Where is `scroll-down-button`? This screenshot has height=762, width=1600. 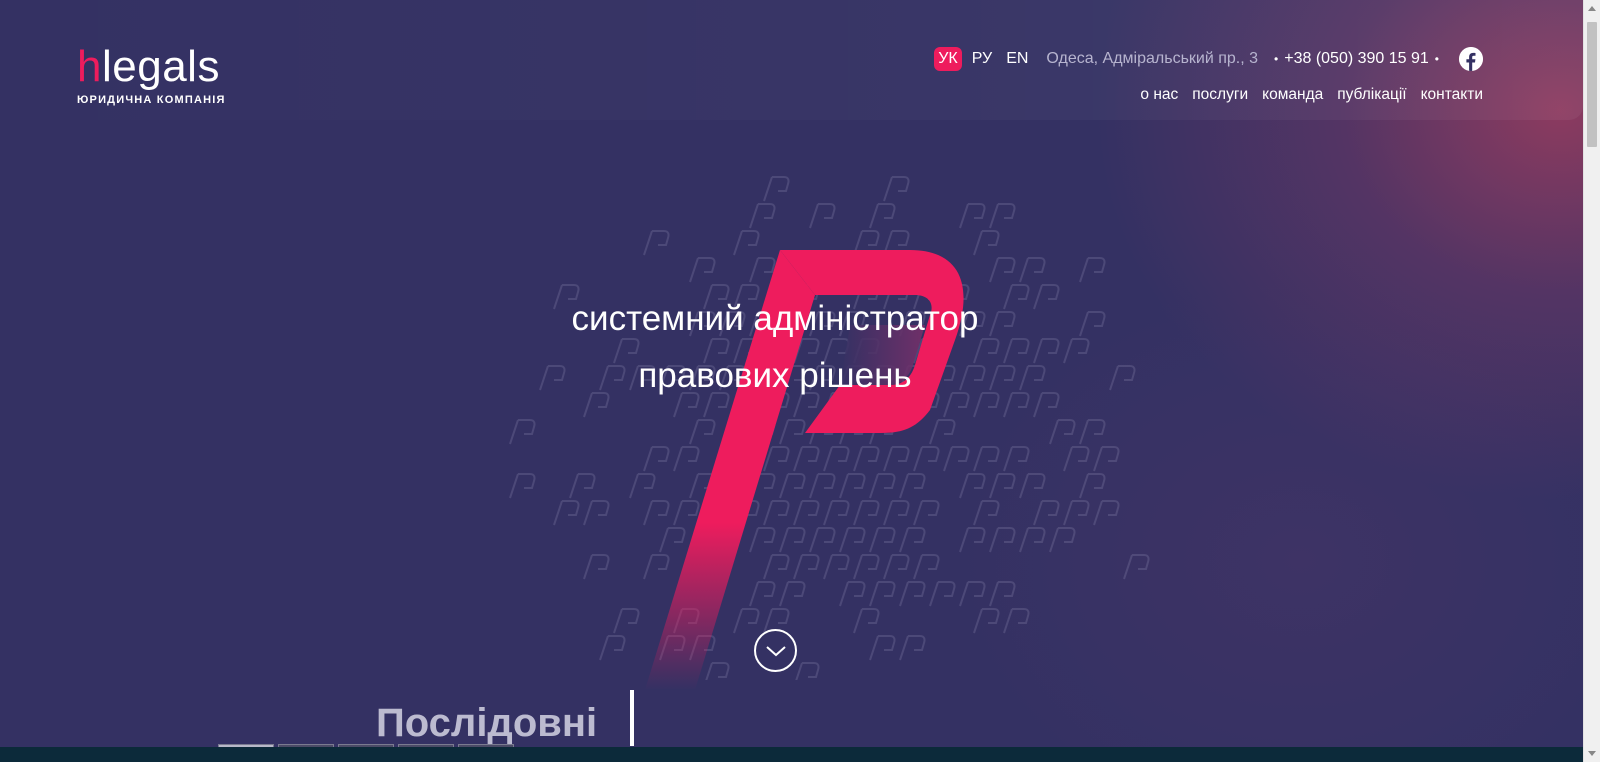 scroll-down-button is located at coordinates (775, 650).